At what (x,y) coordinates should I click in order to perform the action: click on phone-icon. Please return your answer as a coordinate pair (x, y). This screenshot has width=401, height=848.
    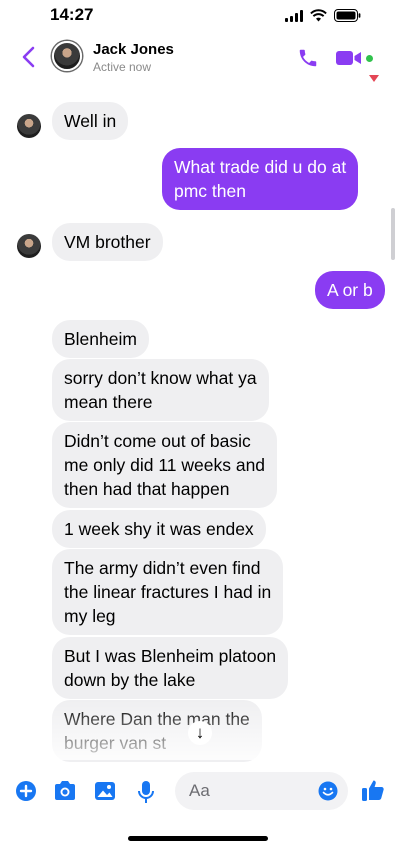
    Looking at the image, I should click on (308, 58).